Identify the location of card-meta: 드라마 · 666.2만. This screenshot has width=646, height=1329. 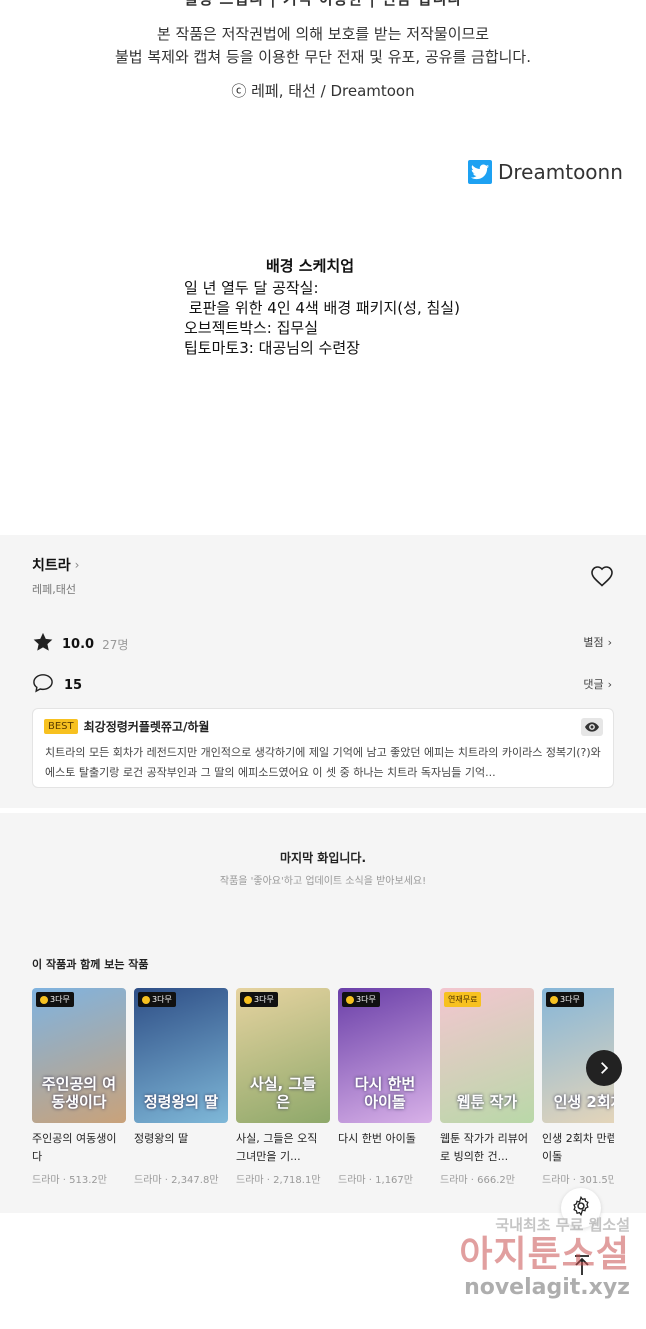
(477, 1180).